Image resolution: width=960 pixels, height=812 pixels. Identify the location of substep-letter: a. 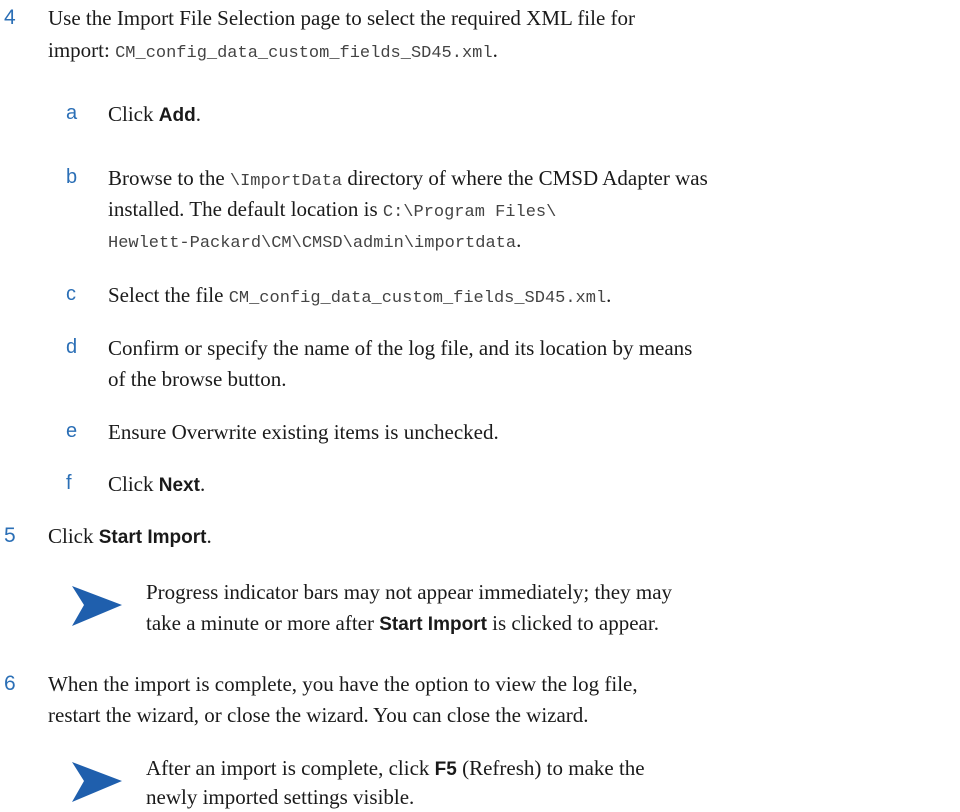
(72, 113).